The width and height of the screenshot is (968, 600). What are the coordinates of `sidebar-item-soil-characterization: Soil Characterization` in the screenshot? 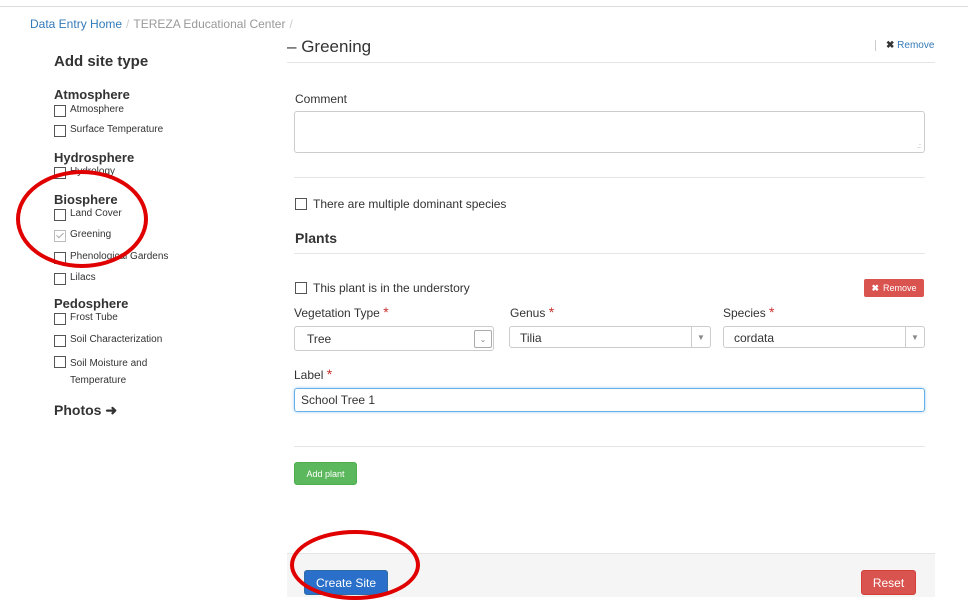 It's located at (108, 340).